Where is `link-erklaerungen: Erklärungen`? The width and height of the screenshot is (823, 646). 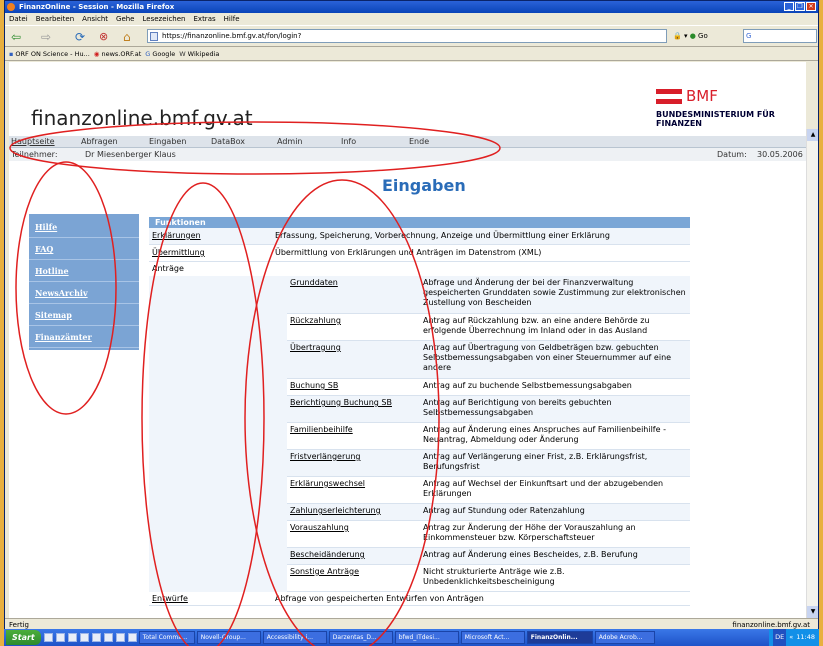 link-erklaerungen: Erklärungen is located at coordinates (176, 235).